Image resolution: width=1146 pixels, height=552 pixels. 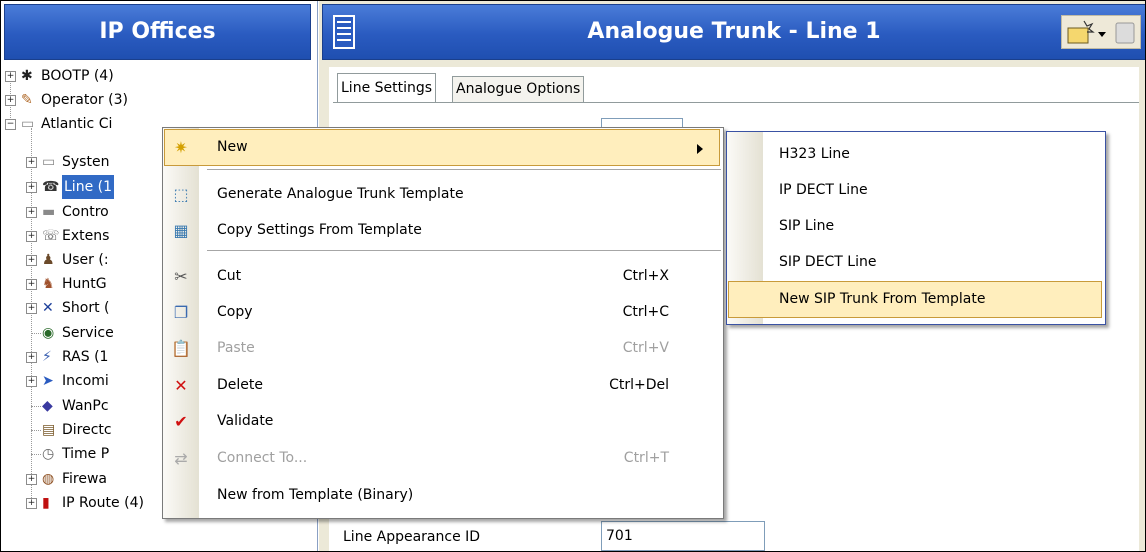 What do you see at coordinates (47, 406) in the screenshot?
I see `wan-port-icon: ◆` at bounding box center [47, 406].